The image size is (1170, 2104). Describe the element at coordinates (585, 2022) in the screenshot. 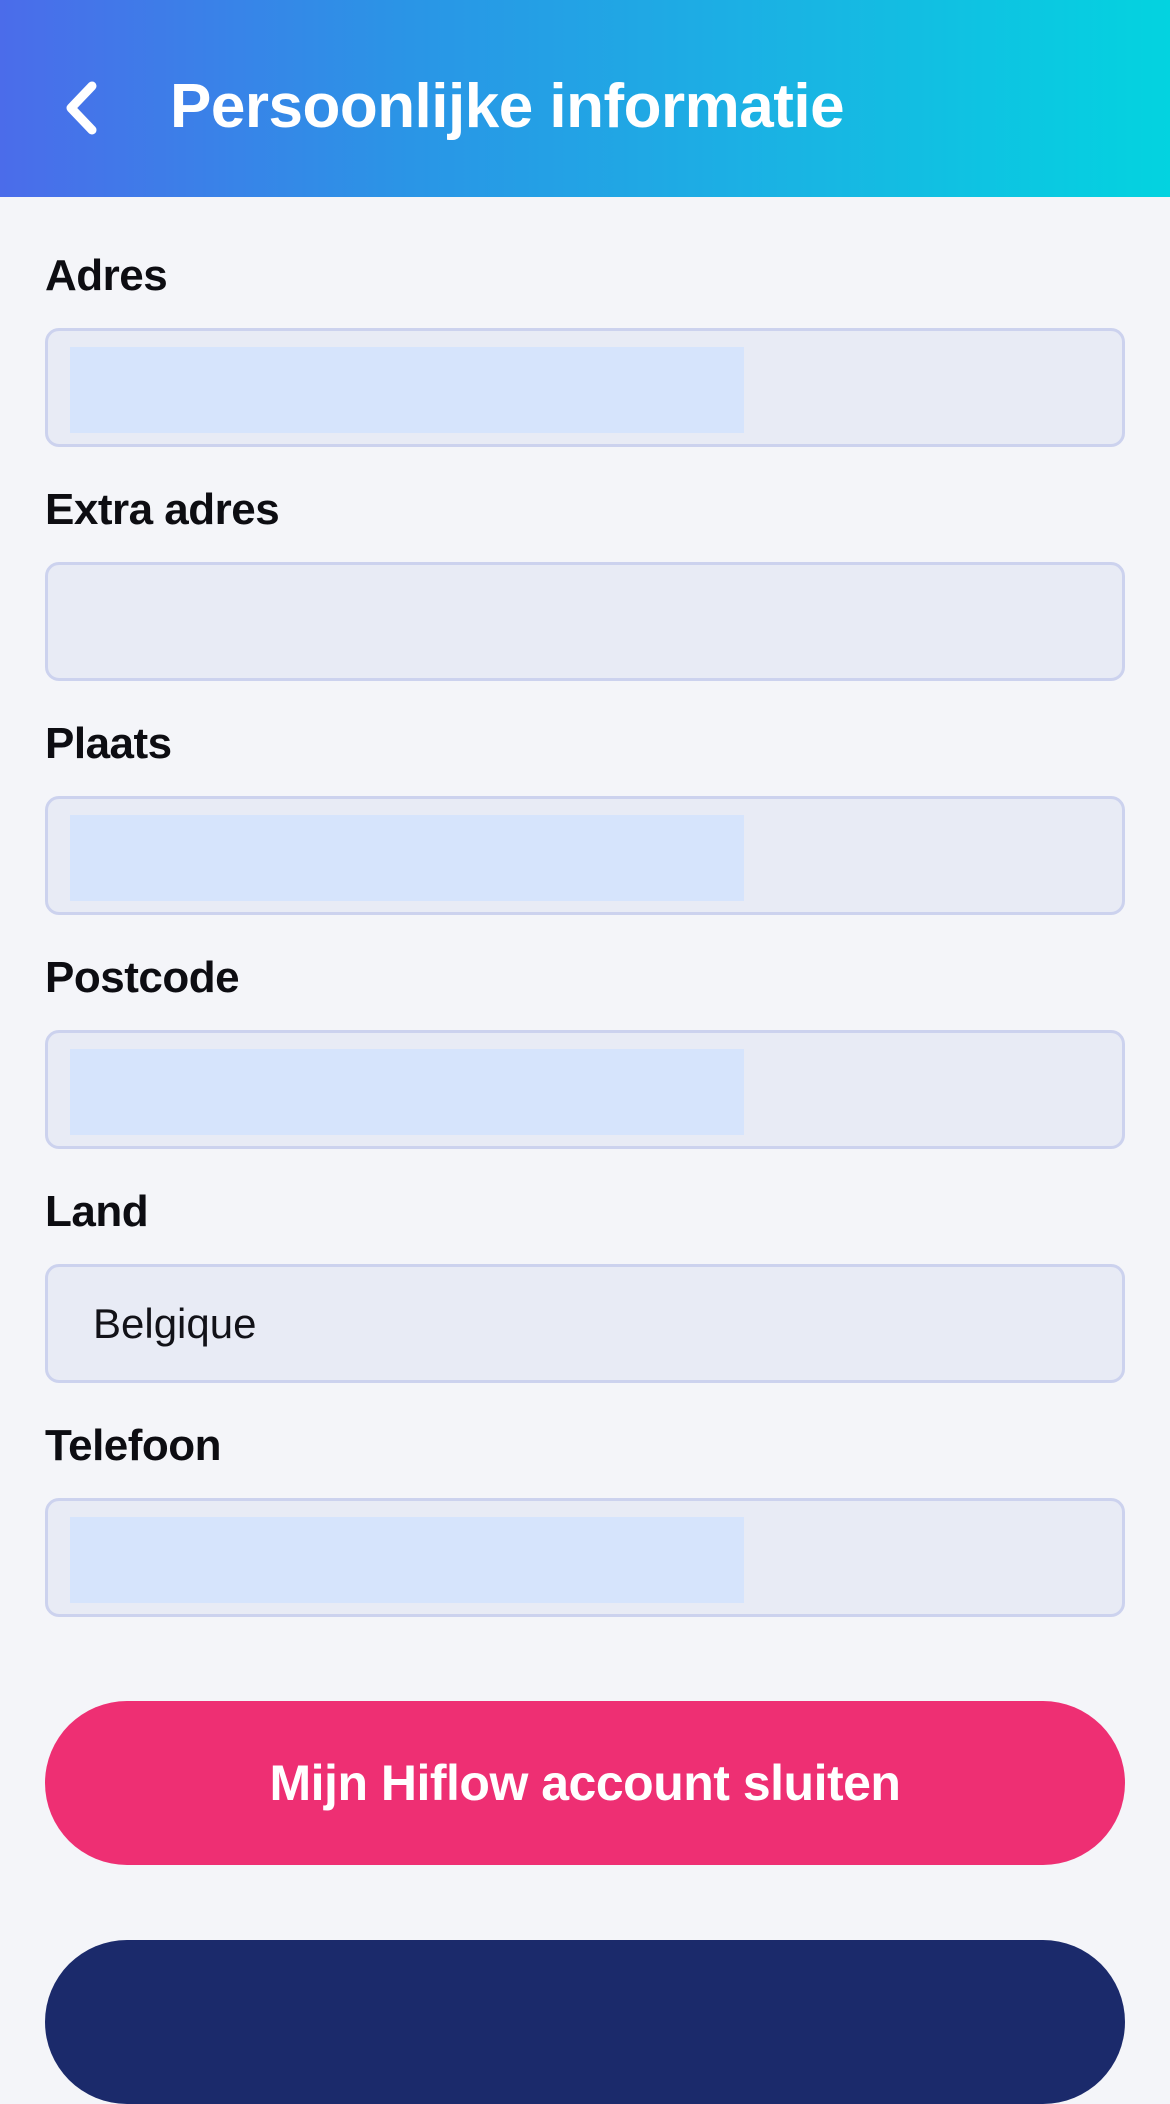

I see `secondary-button` at that location.